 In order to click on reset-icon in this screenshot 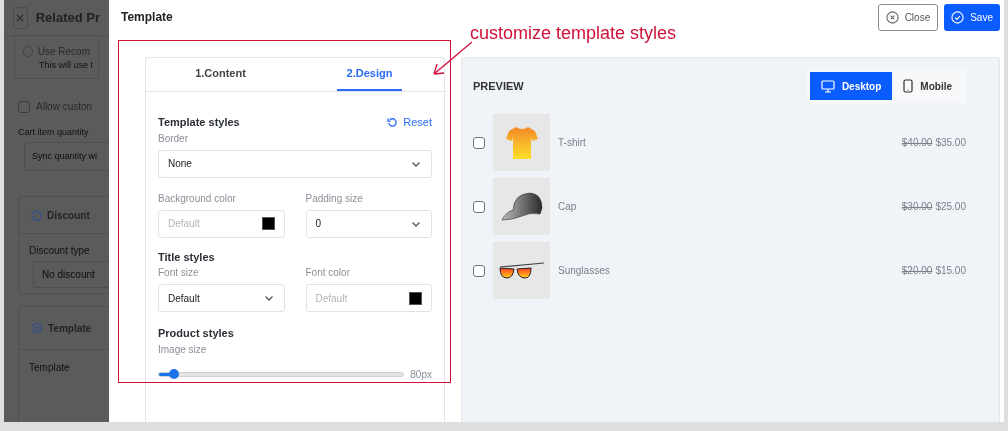, I will do `click(393, 122)`.